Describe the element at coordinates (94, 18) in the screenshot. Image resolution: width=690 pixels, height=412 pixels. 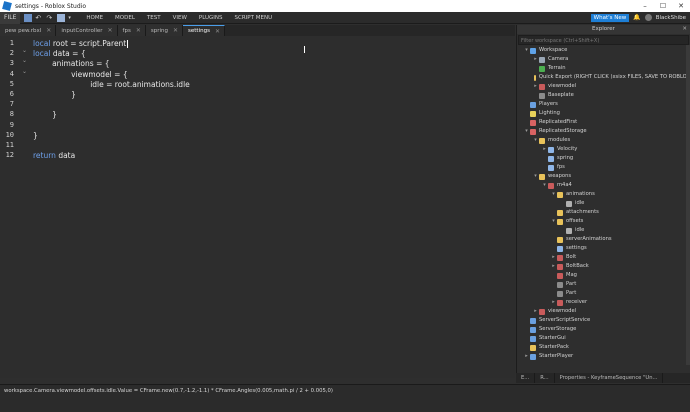
I see `menu-home: HOME` at that location.